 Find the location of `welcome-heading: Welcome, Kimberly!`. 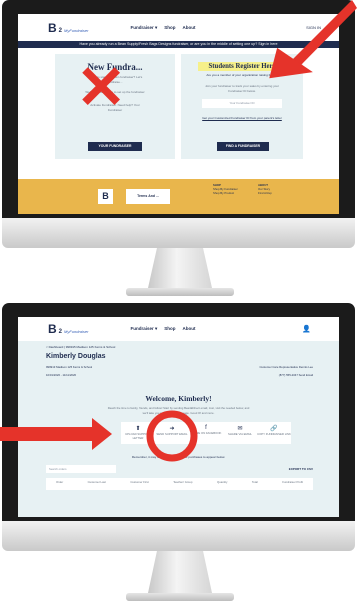

welcome-heading: Welcome, Kimberly! is located at coordinates (178, 398).